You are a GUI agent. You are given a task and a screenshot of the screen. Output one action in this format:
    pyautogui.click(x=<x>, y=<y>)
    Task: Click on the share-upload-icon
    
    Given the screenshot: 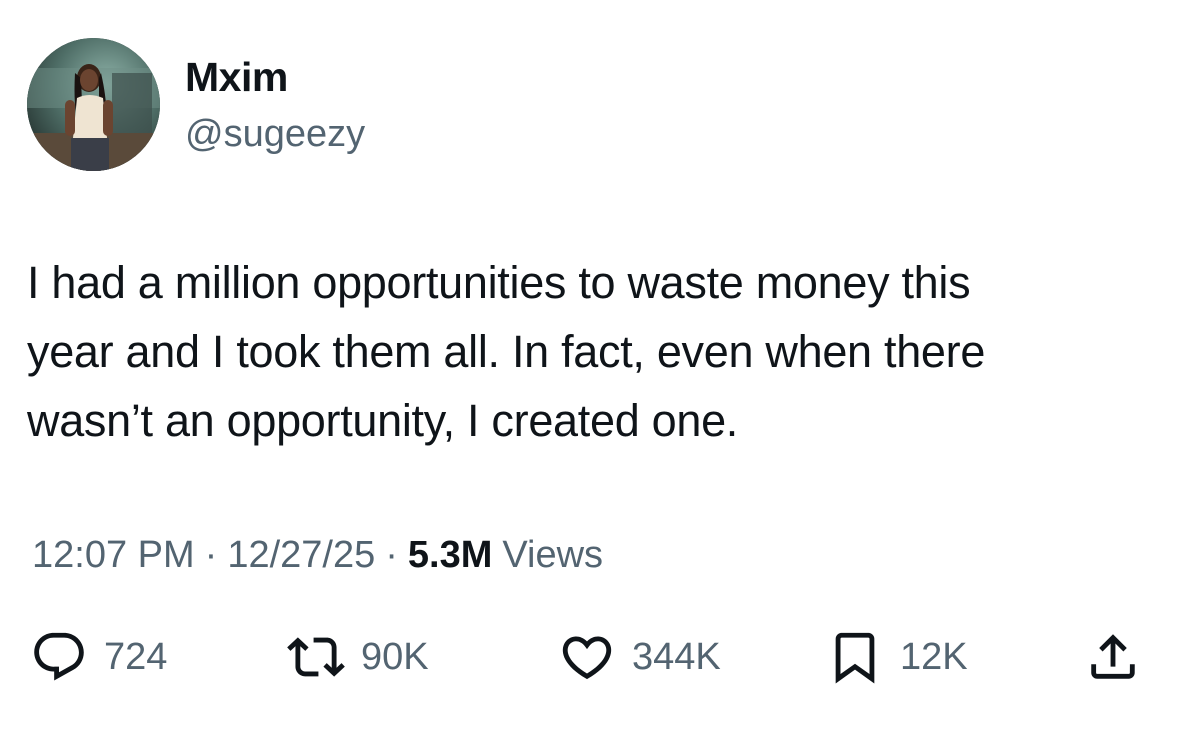 What is the action you would take?
    pyautogui.click(x=1113, y=656)
    